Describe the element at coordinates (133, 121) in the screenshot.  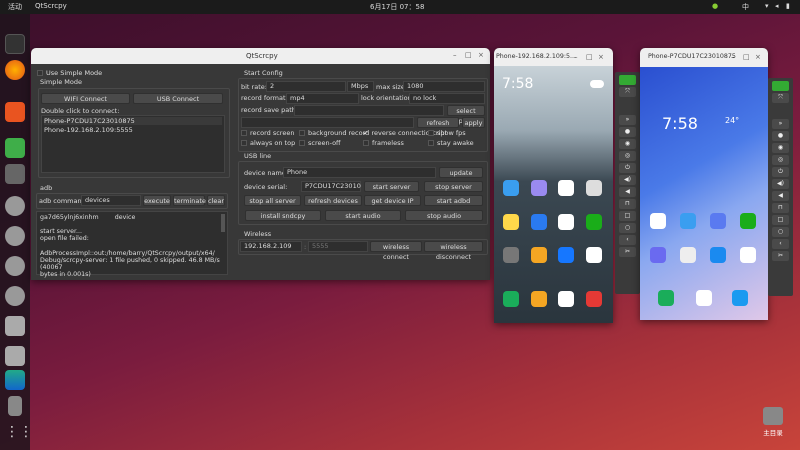
I see `device-list-item: Phone-P7CDU17C23010875` at that location.